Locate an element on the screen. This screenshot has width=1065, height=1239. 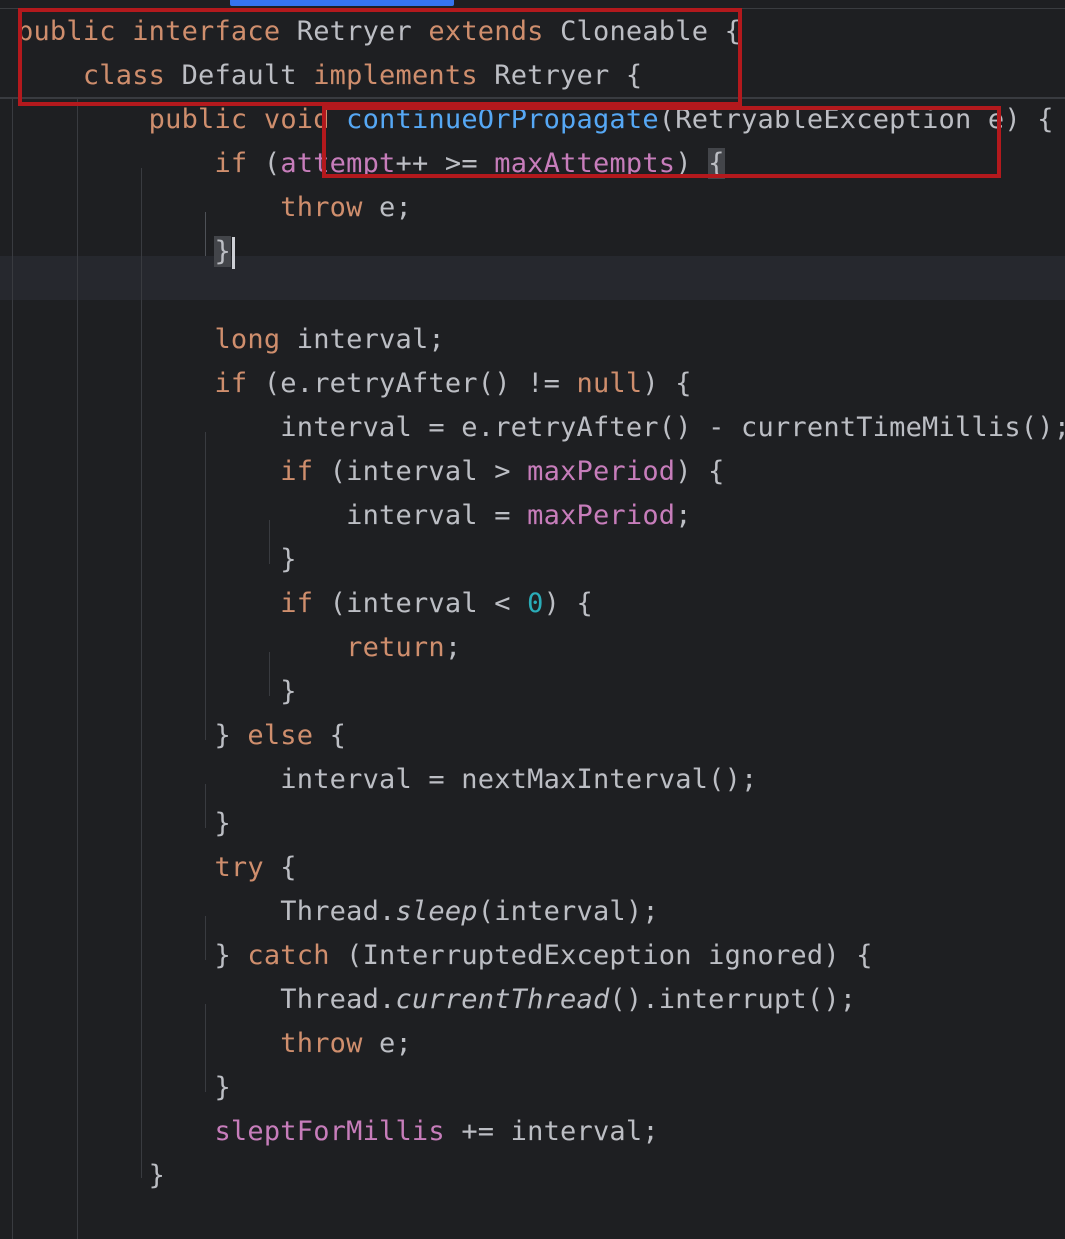
code-line: long interval; is located at coordinates (231, 340).